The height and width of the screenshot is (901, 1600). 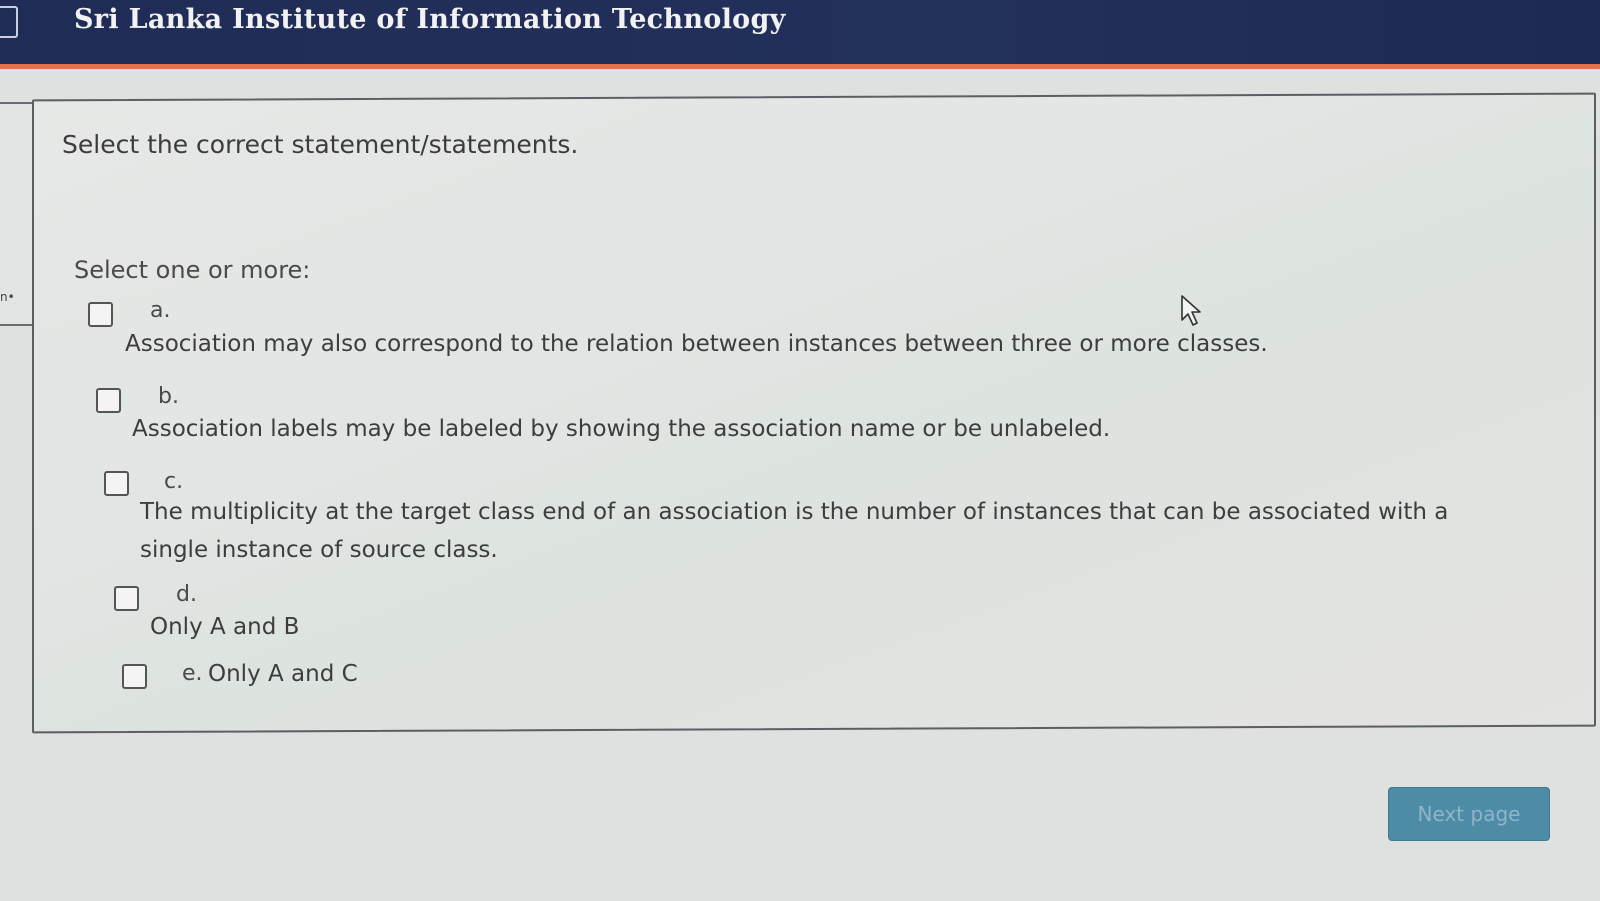 What do you see at coordinates (174, 481) in the screenshot?
I see `option-c-letter: c.` at bounding box center [174, 481].